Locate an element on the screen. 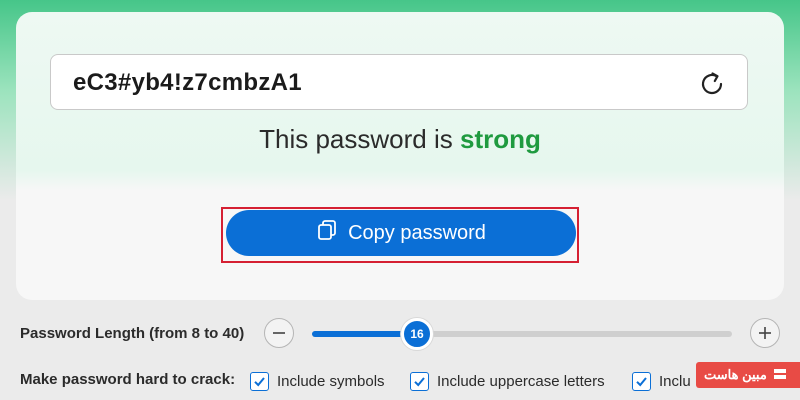 Image resolution: width=800 pixels, height=400 pixels. strength-level: strong is located at coordinates (500, 139).